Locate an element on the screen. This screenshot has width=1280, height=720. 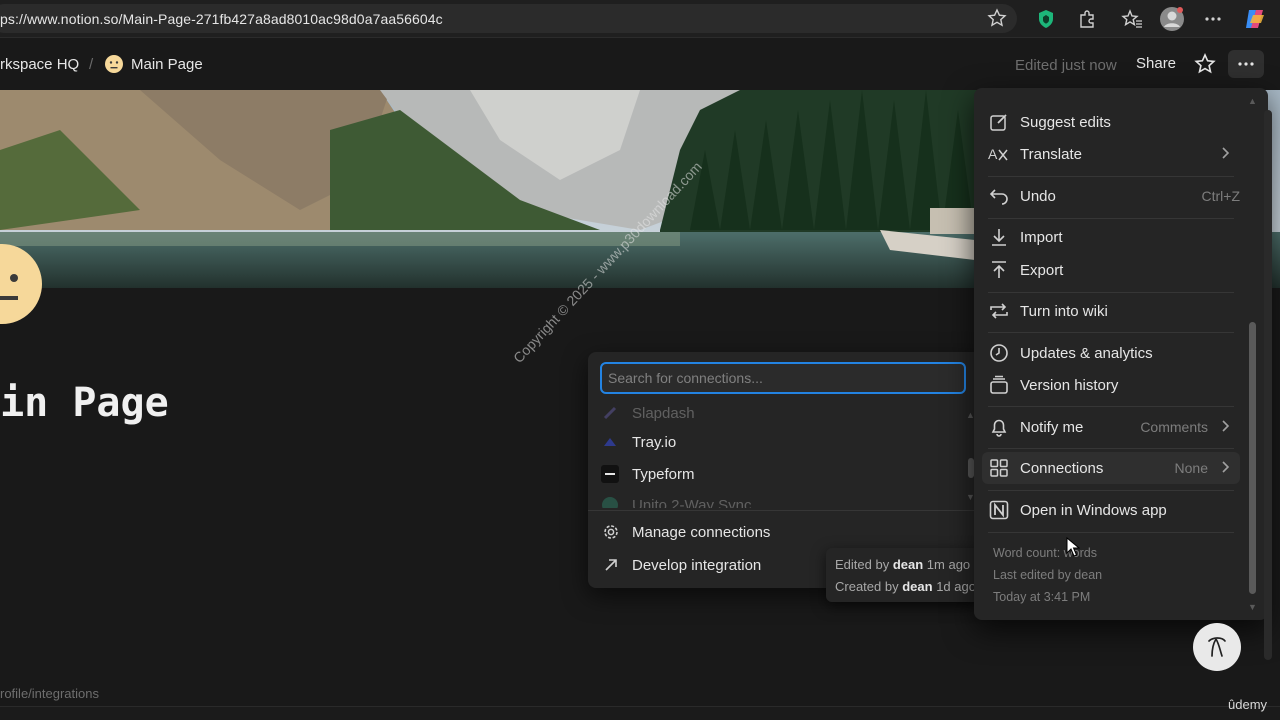
menu-item-suggest-edits: Suggest edits is located at coordinates (1111, 122).